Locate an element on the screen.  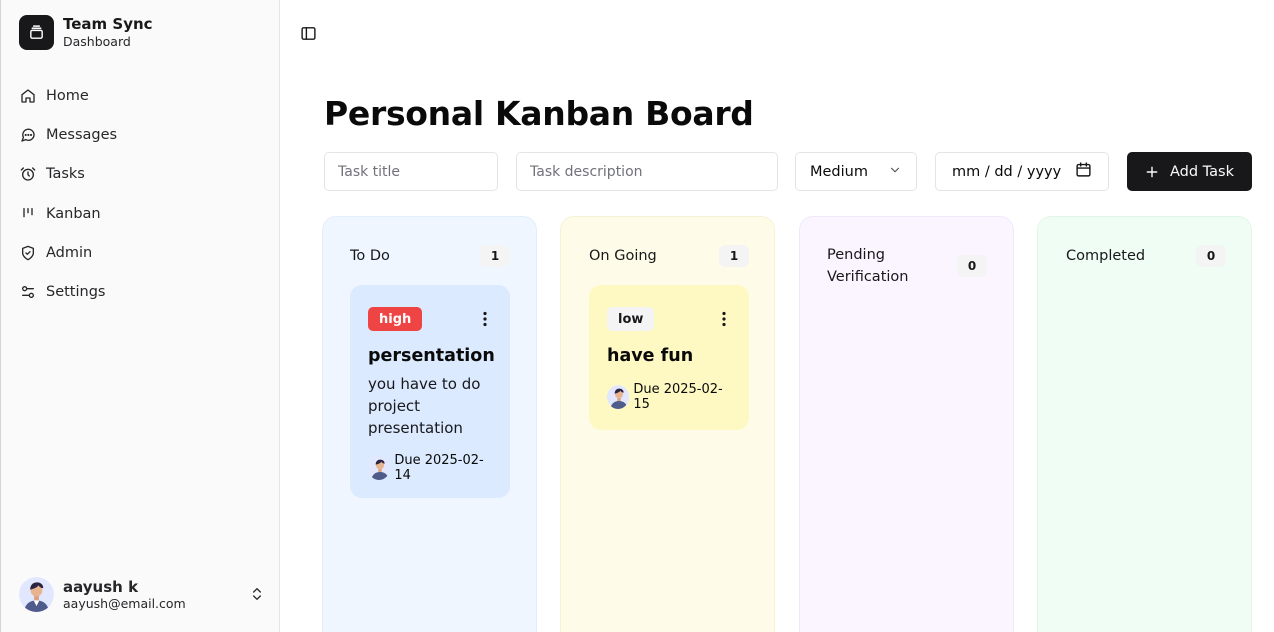
brand-title: Team Sync is located at coordinates (108, 24).